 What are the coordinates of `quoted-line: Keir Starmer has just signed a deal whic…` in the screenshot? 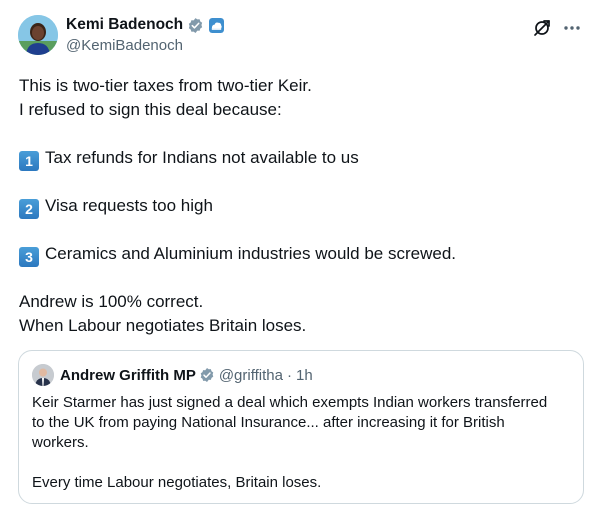 It's located at (290, 402).